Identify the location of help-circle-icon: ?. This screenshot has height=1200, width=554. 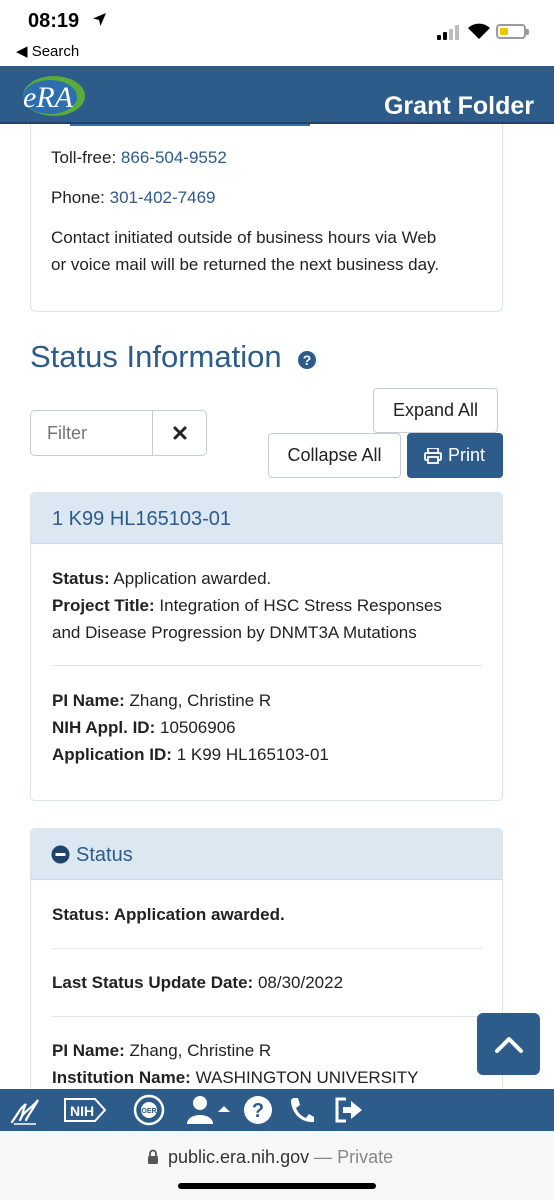
(307, 360).